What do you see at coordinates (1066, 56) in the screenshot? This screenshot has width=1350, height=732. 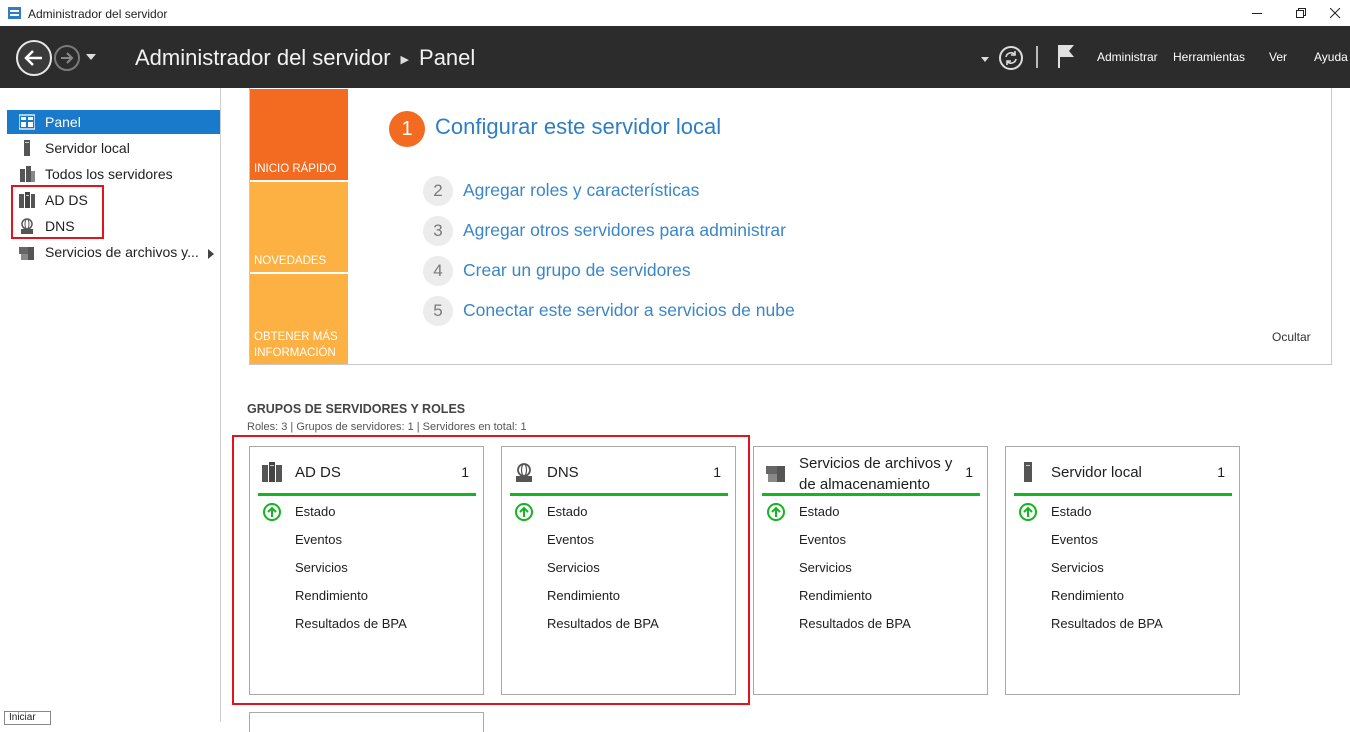 I see `flag-icon` at bounding box center [1066, 56].